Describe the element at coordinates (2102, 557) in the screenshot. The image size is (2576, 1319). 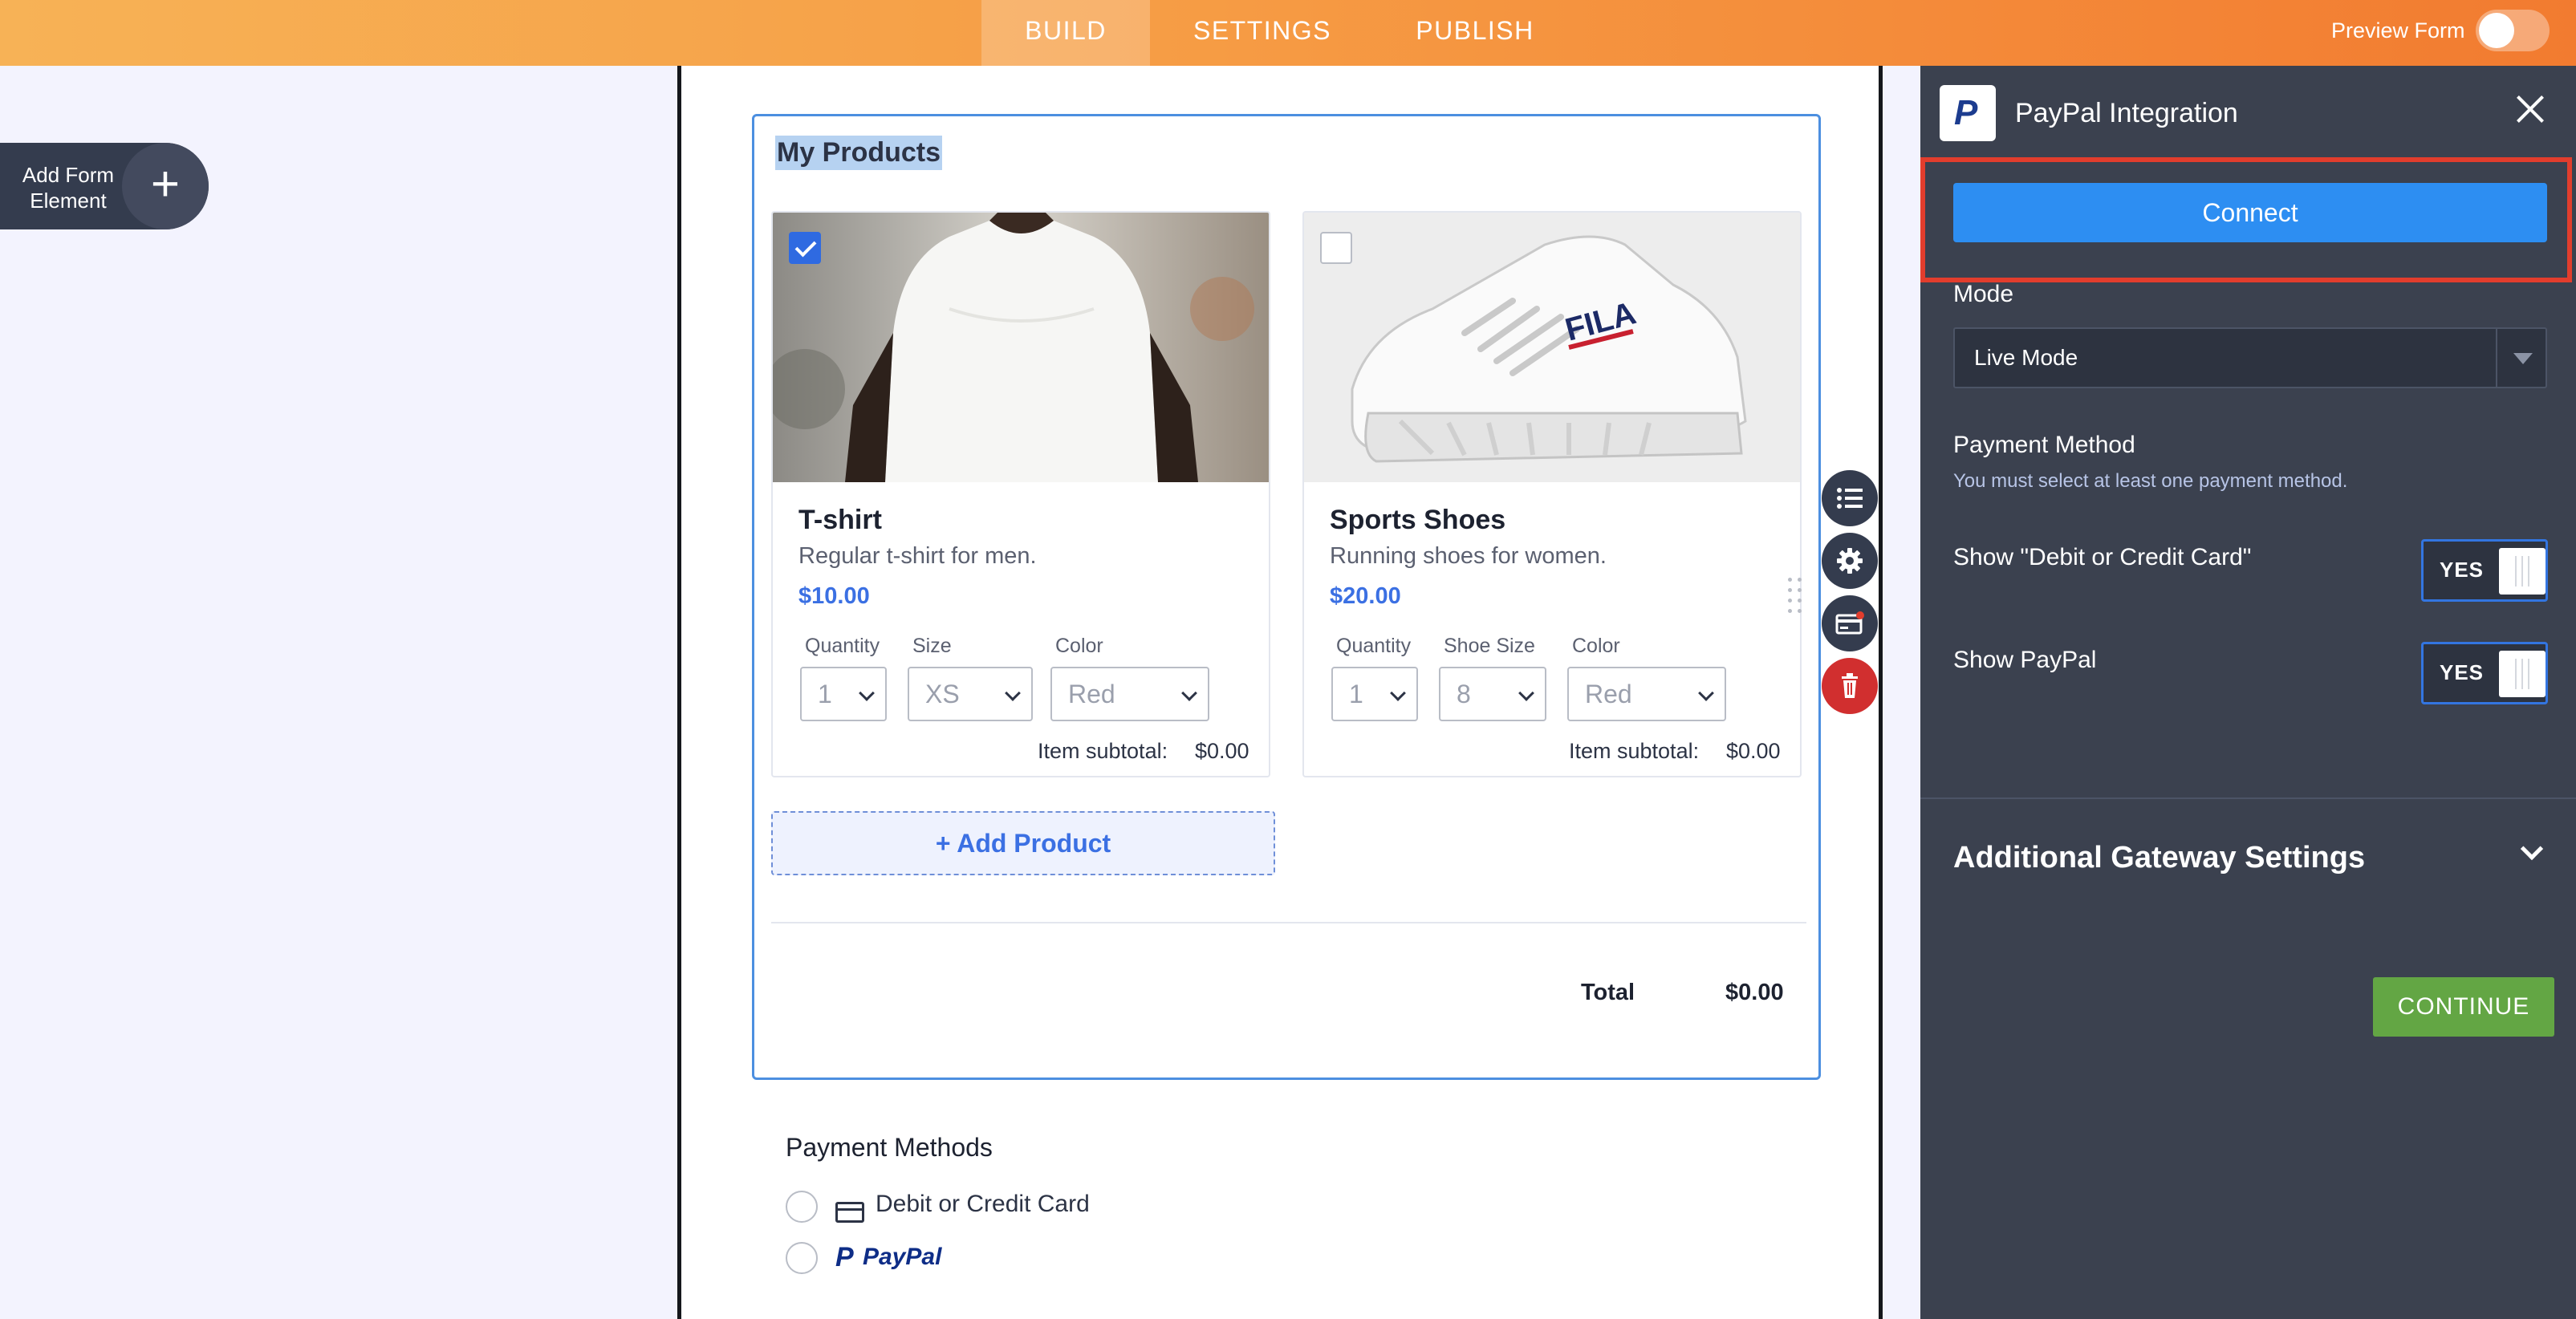
I see `show-card-label: Show "Debit or Credit Card"` at that location.